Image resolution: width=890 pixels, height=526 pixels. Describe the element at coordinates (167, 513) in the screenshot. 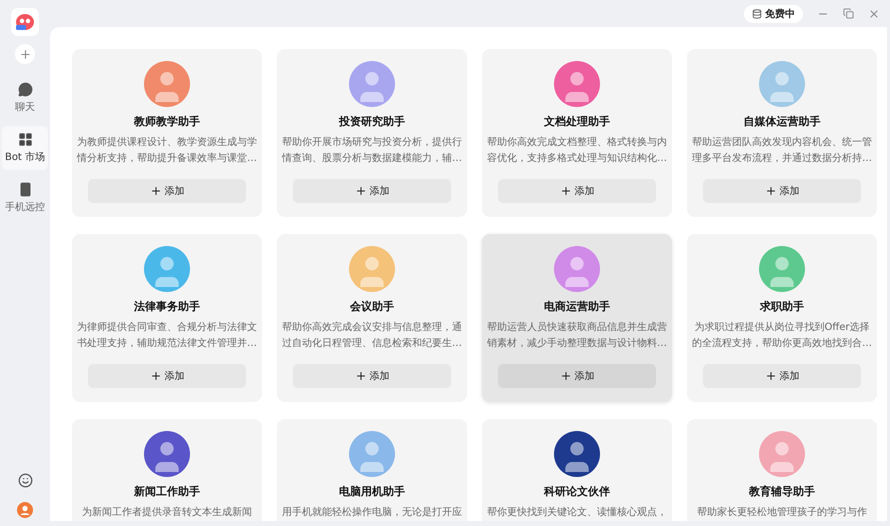

I see `bot-description: 为新闻工作者提供录音转文本生成新闻` at that location.